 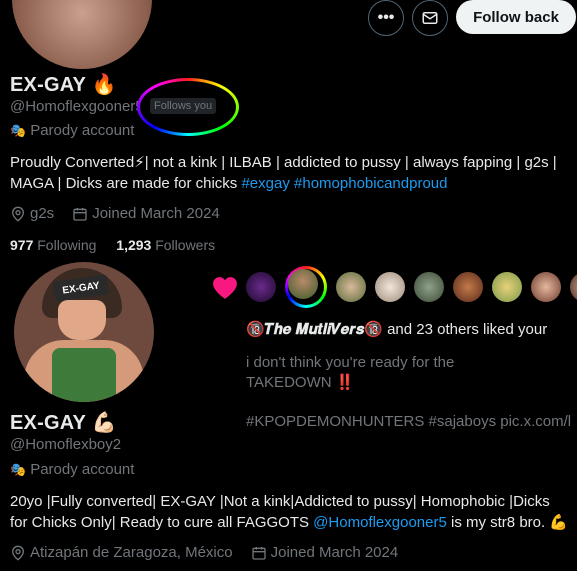 I want to click on liker-rest: and 23 others liked your, so click(x=465, y=329).